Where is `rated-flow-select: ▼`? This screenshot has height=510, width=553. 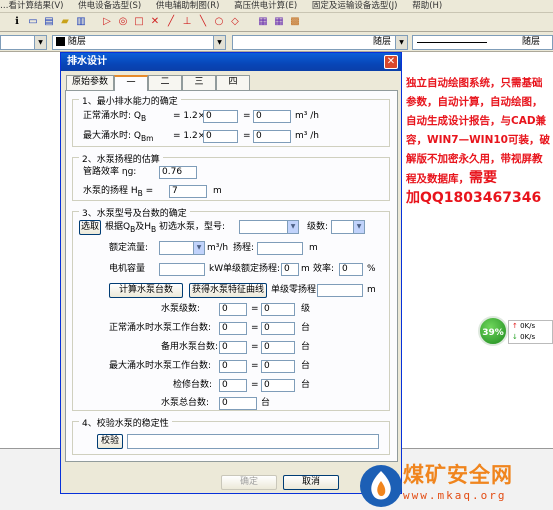 rated-flow-select: ▼ is located at coordinates (182, 248).